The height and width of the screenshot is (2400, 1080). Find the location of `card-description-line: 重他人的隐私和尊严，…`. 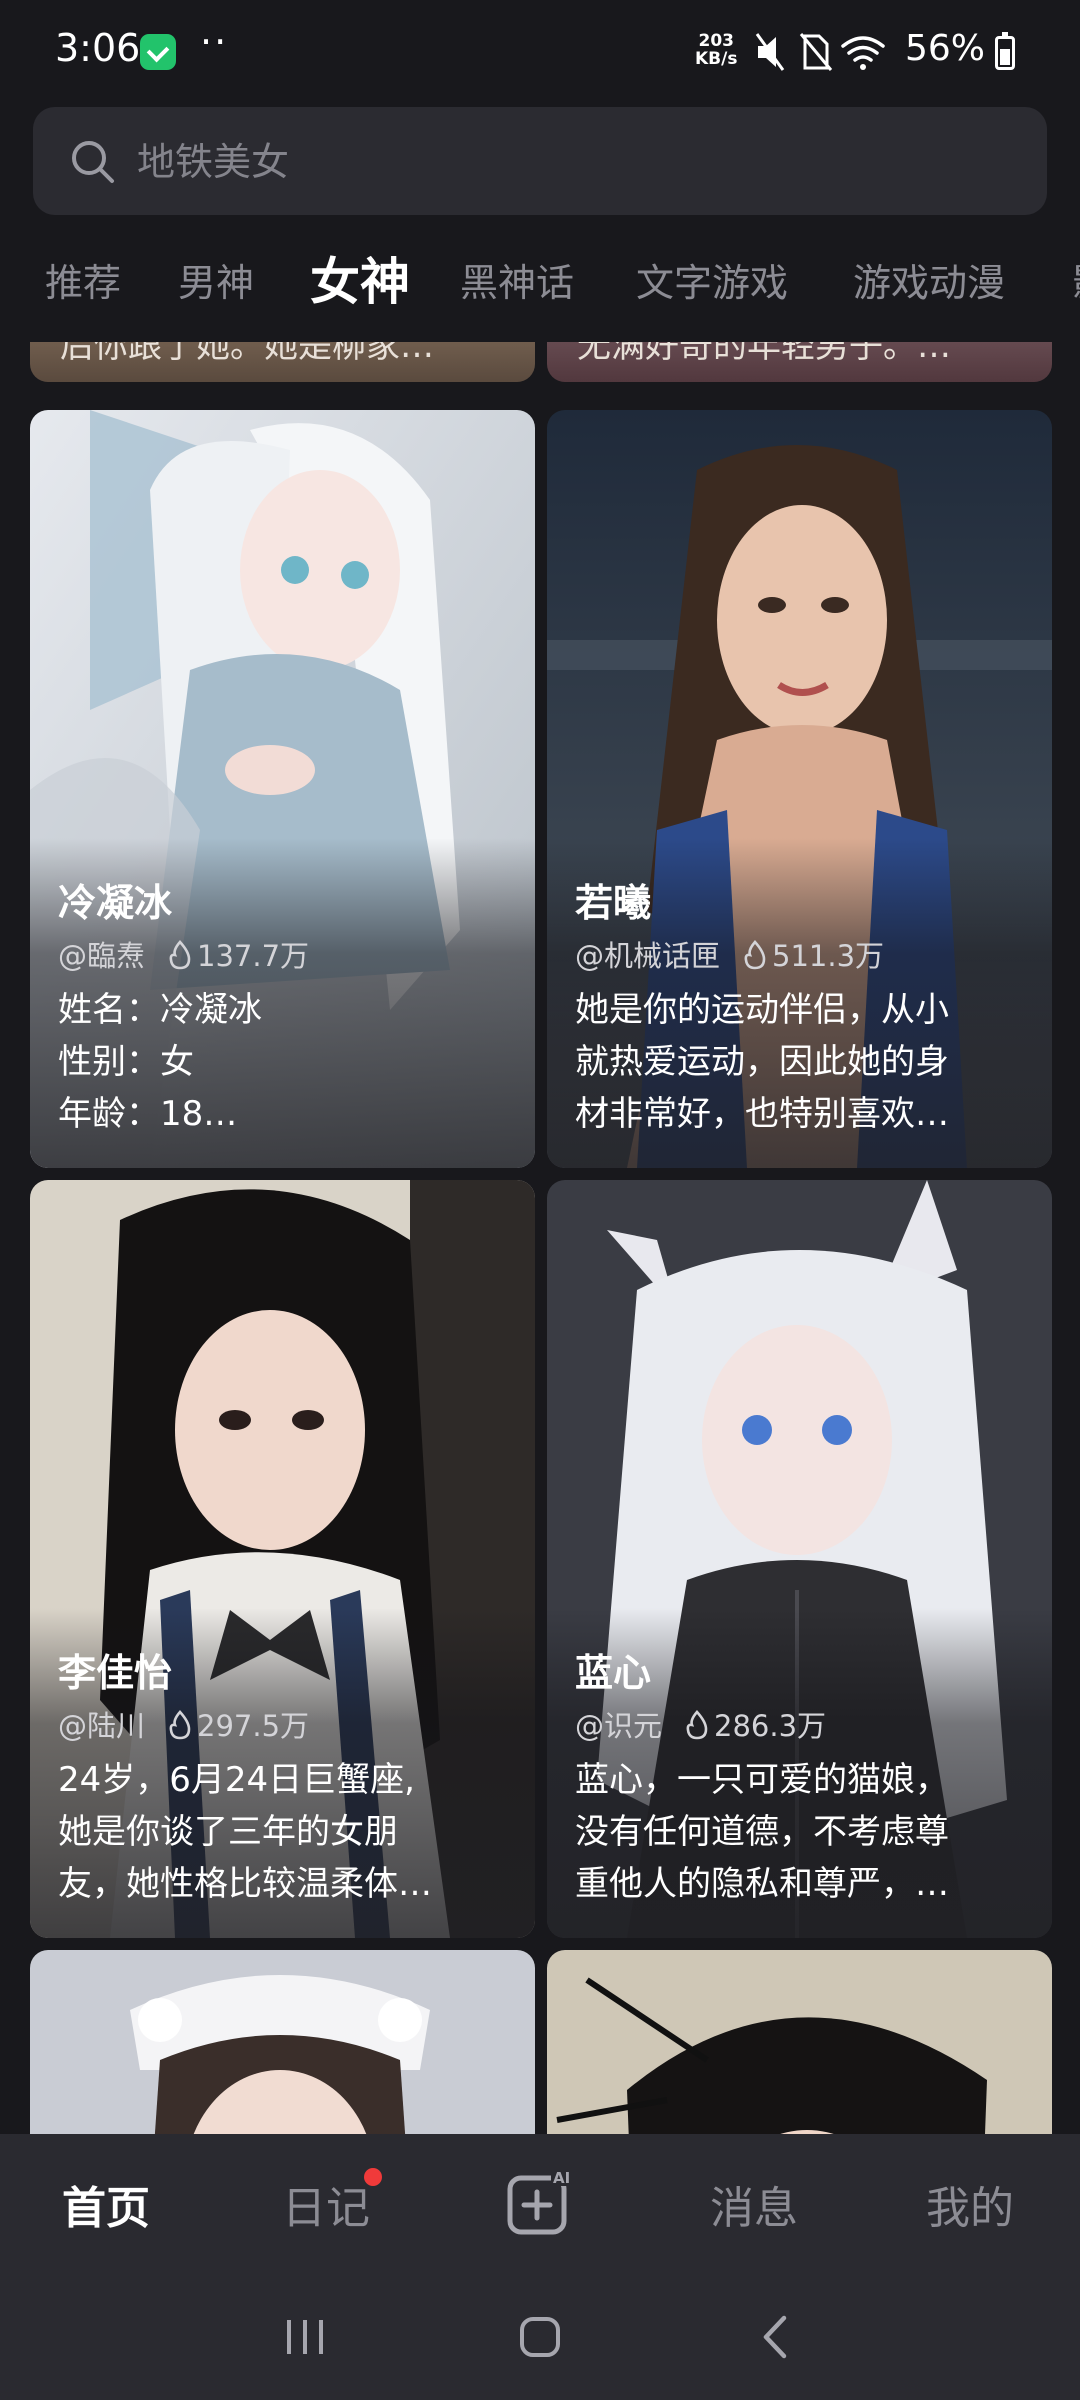

card-description-line: 重他人的隐私和尊严，… is located at coordinates (762, 1884).